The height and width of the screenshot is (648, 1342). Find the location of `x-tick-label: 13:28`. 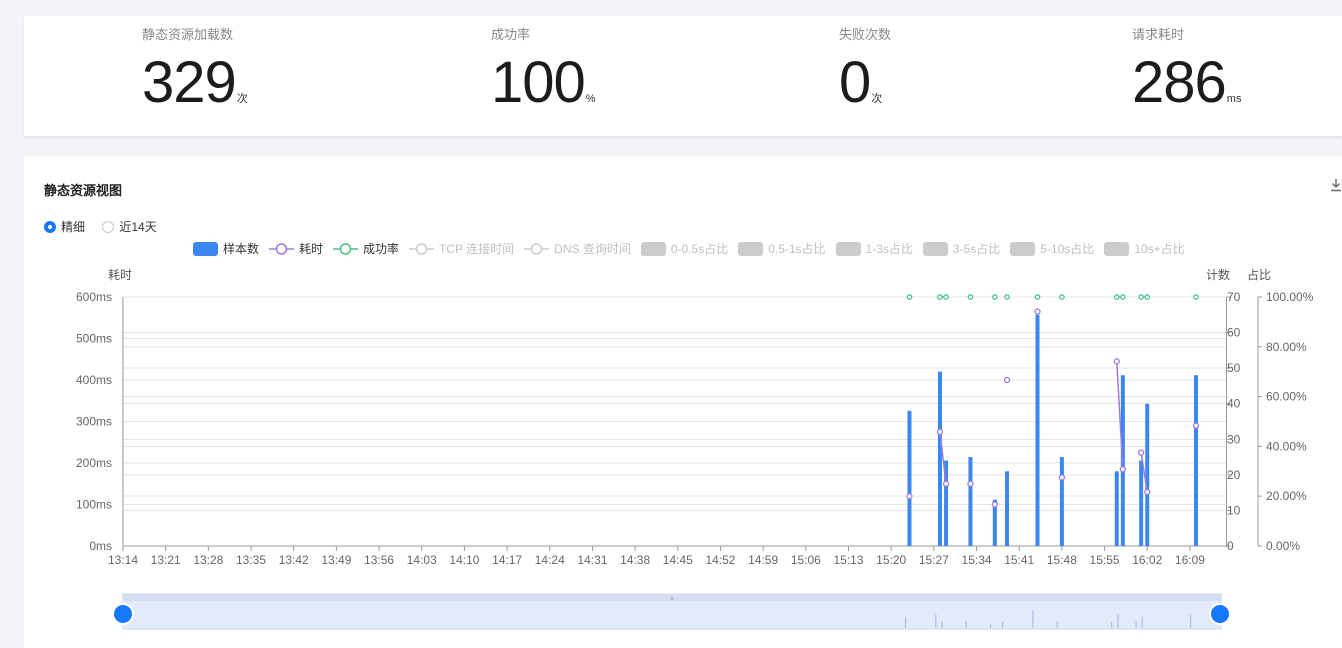

x-tick-label: 13:28 is located at coordinates (208, 560).